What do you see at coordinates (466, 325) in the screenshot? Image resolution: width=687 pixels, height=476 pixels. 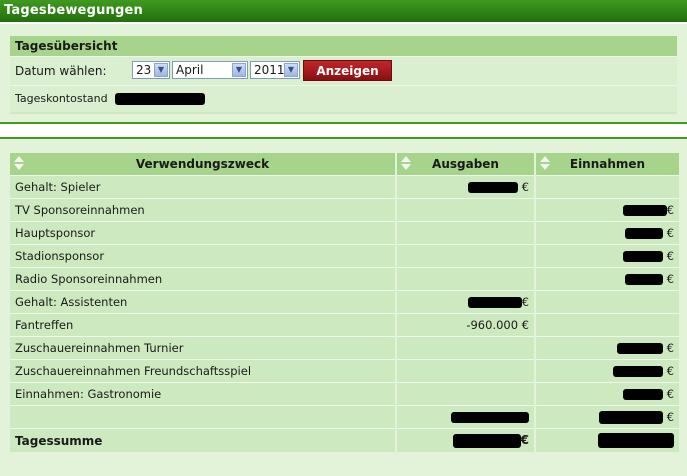 I see `expense-cell: -960.000 €` at bounding box center [466, 325].